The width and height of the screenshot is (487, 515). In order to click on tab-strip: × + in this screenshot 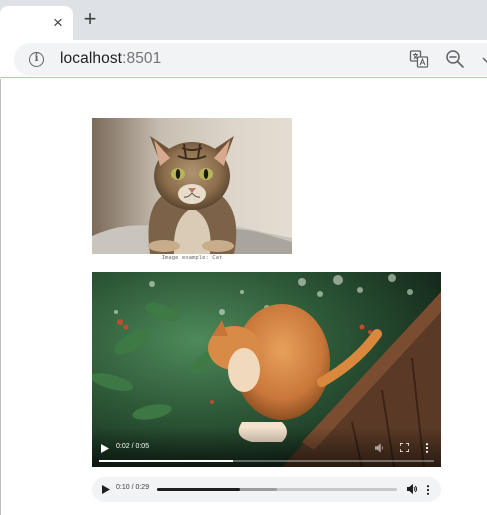, I will do `click(243, 20)`.